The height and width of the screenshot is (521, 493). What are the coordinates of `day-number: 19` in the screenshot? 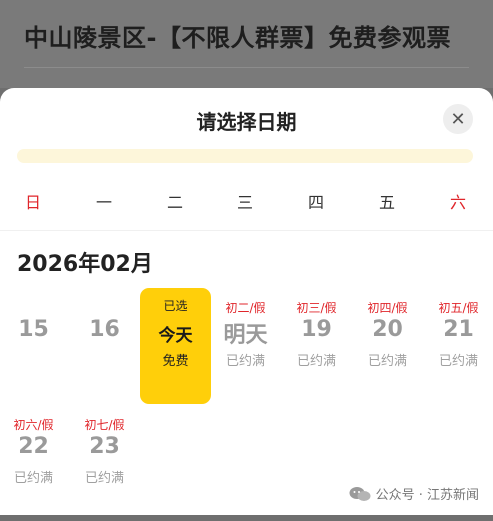 It's located at (316, 329).